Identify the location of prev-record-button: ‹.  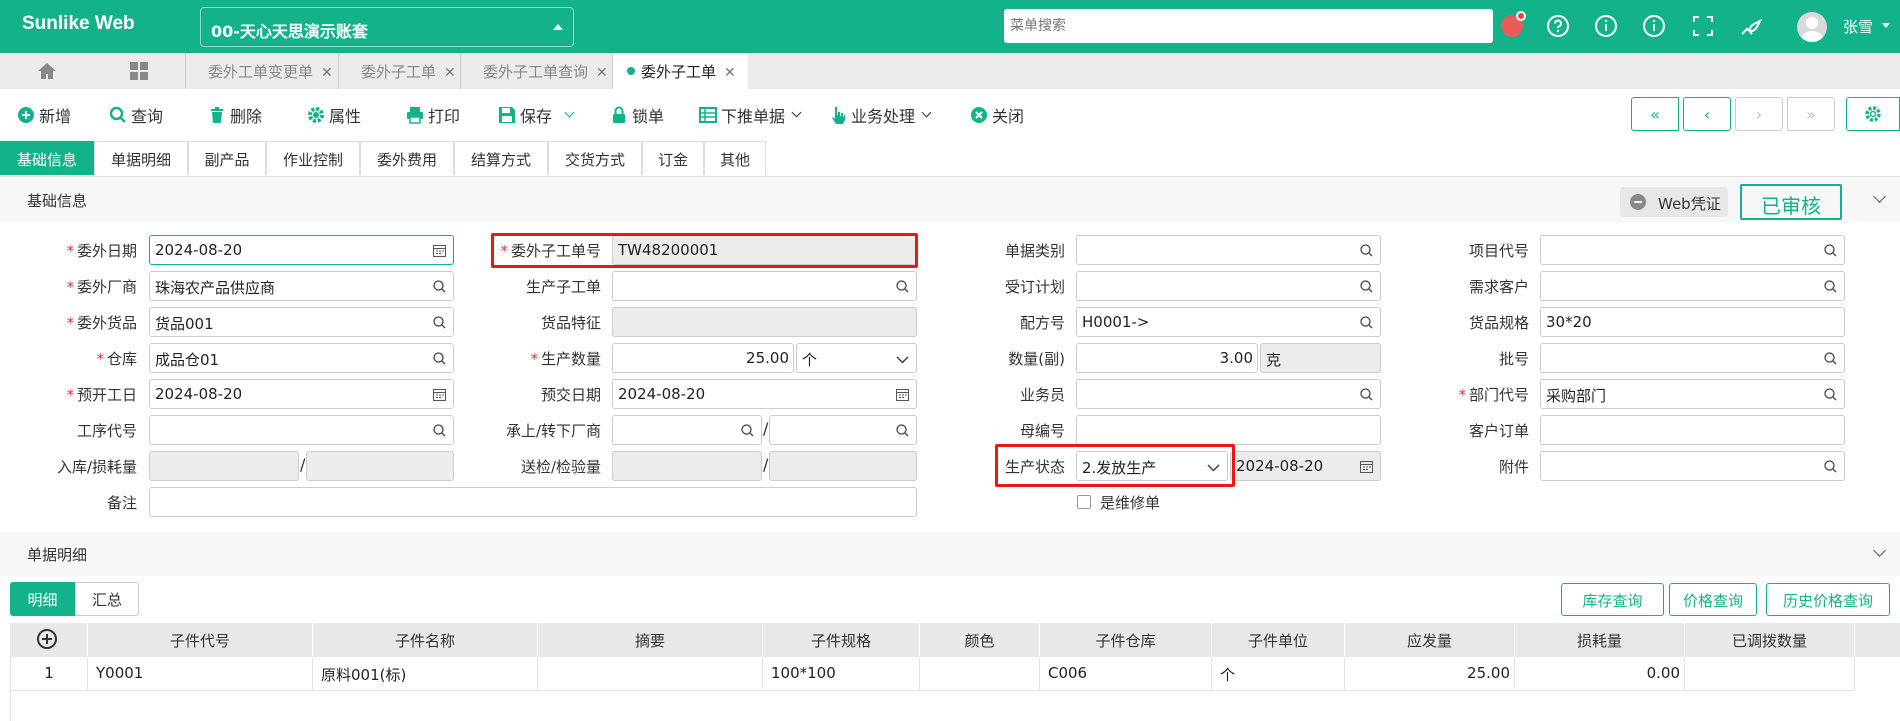
(1707, 114).